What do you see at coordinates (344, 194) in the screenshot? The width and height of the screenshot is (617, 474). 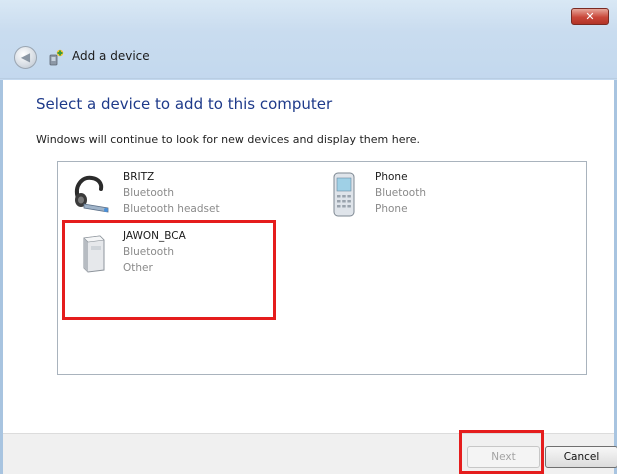 I see `phone-icon` at bounding box center [344, 194].